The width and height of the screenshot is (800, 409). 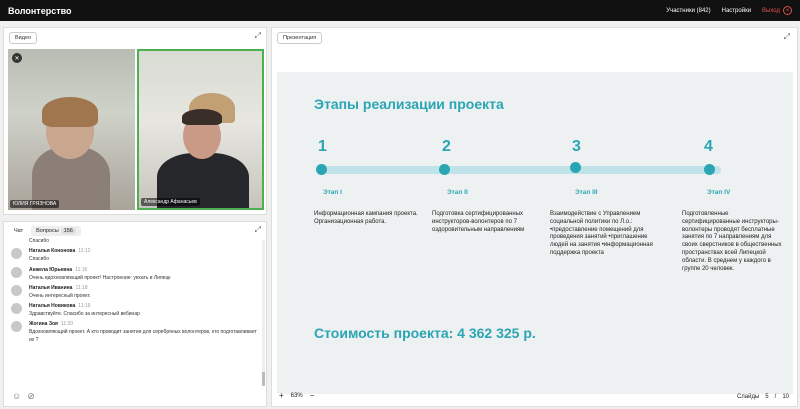 What do you see at coordinates (263, 379) in the screenshot?
I see `scrollbar-thumb` at bounding box center [263, 379].